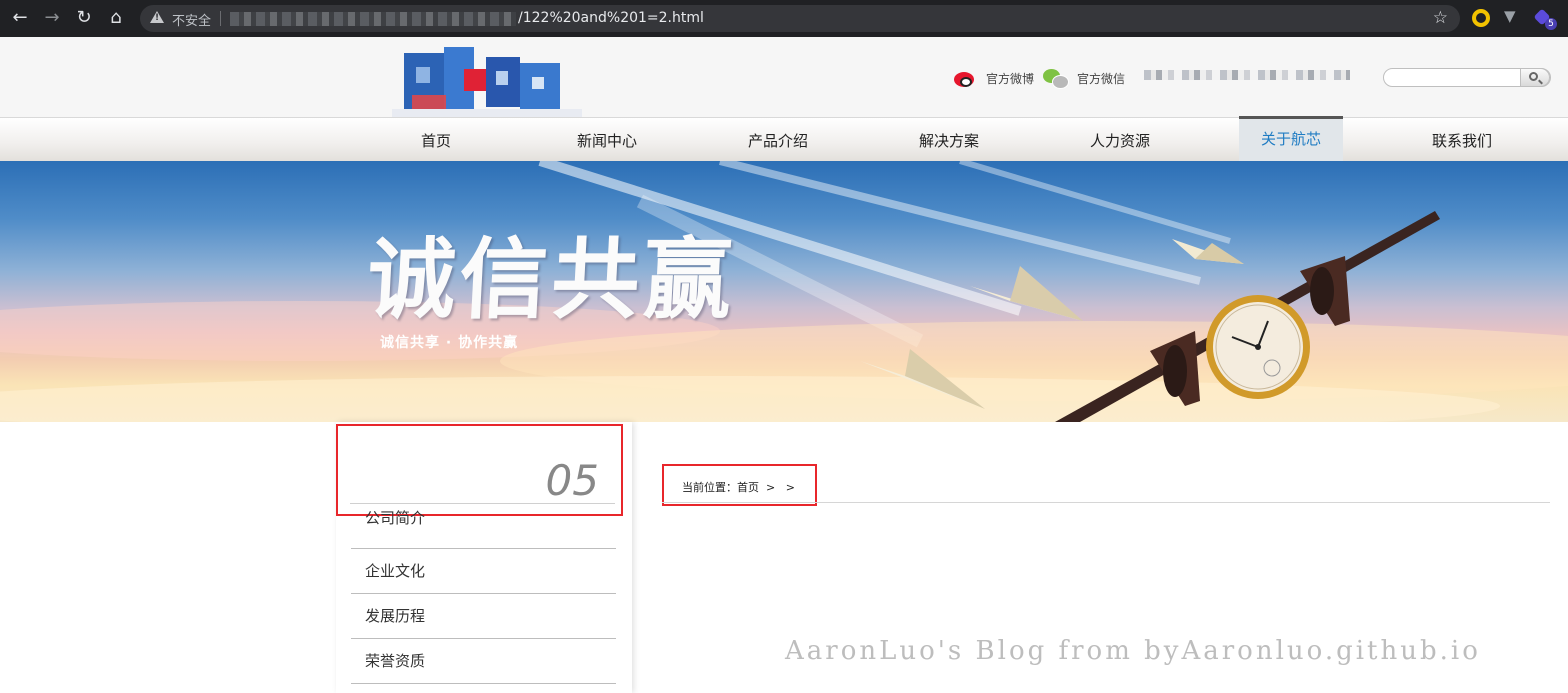 The width and height of the screenshot is (1568, 693). What do you see at coordinates (1120, 139) in the screenshot?
I see `nav-hr: 人力资源` at bounding box center [1120, 139].